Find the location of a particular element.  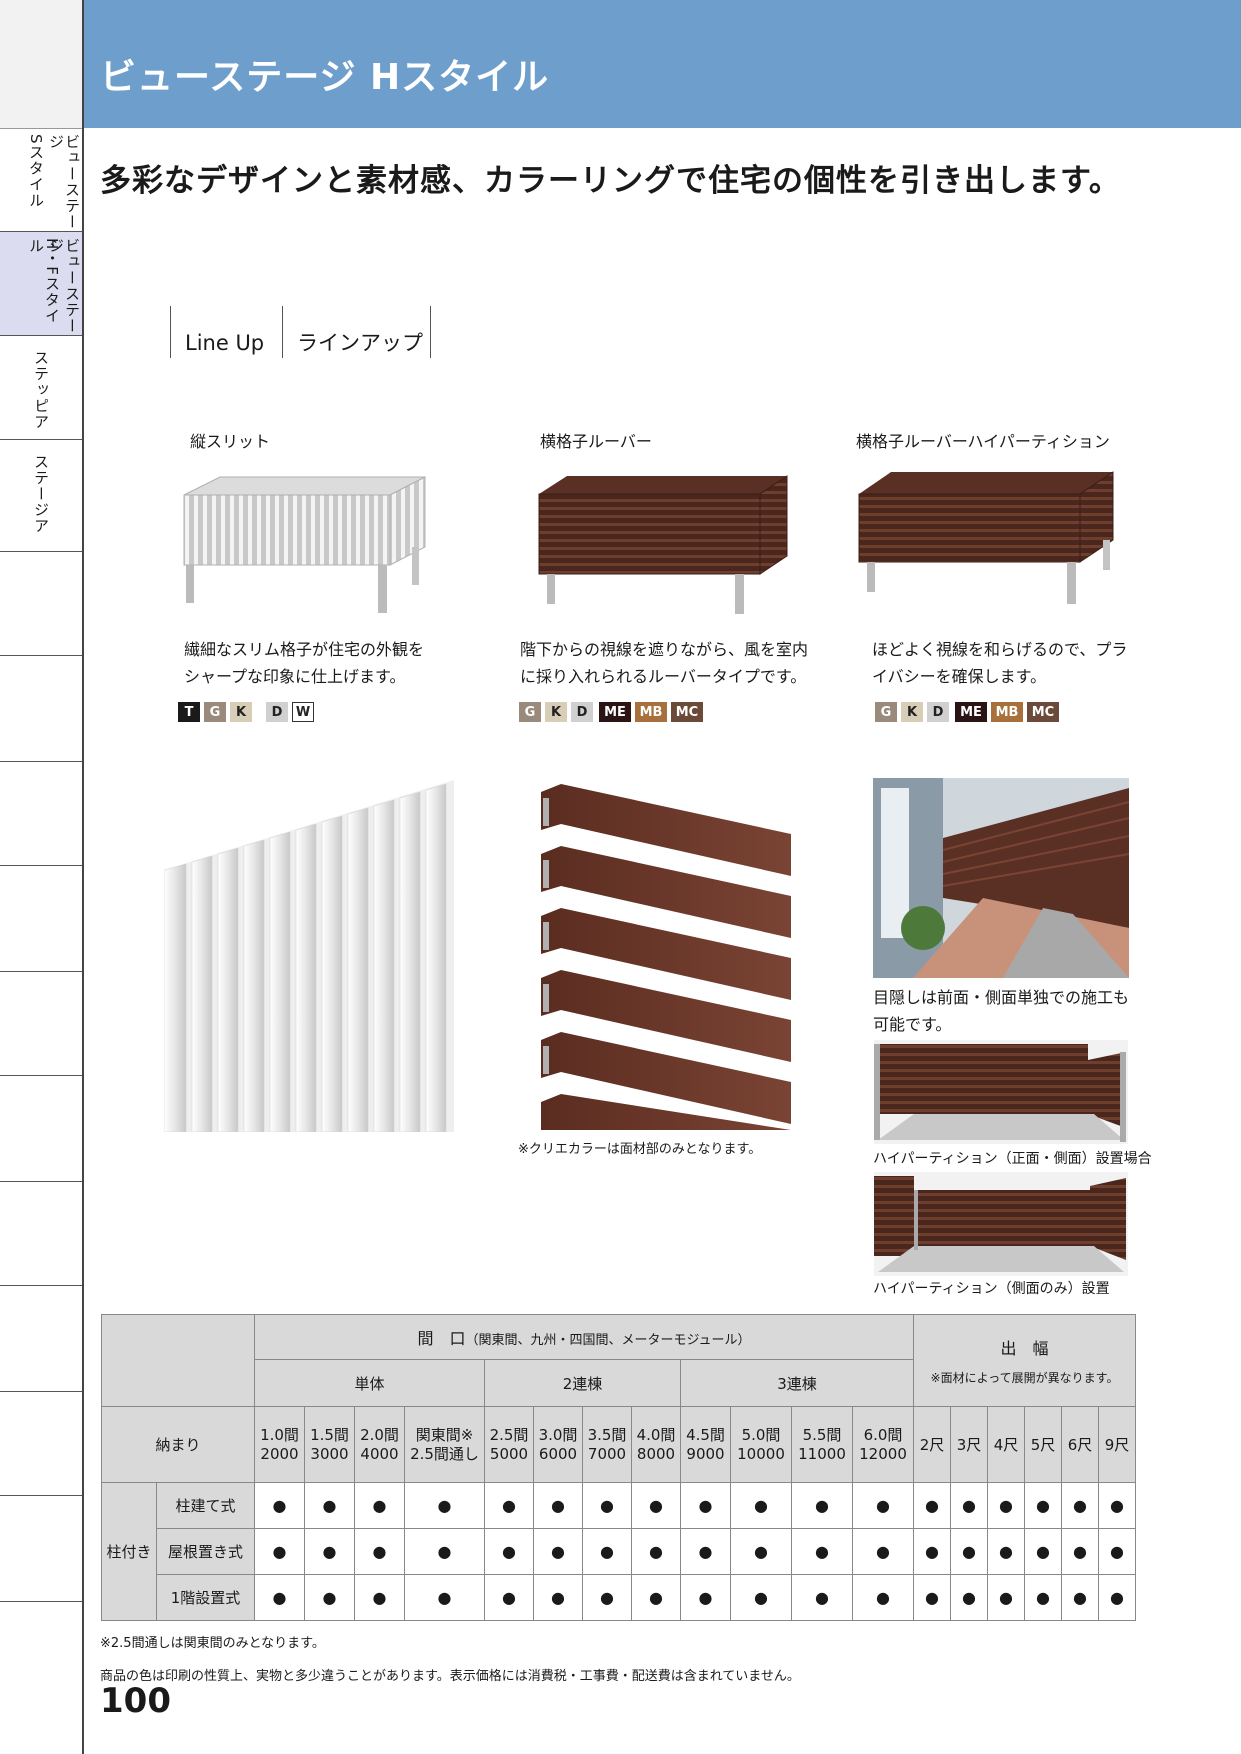

span-ken: 3.0間 is located at coordinates (558, 1434).